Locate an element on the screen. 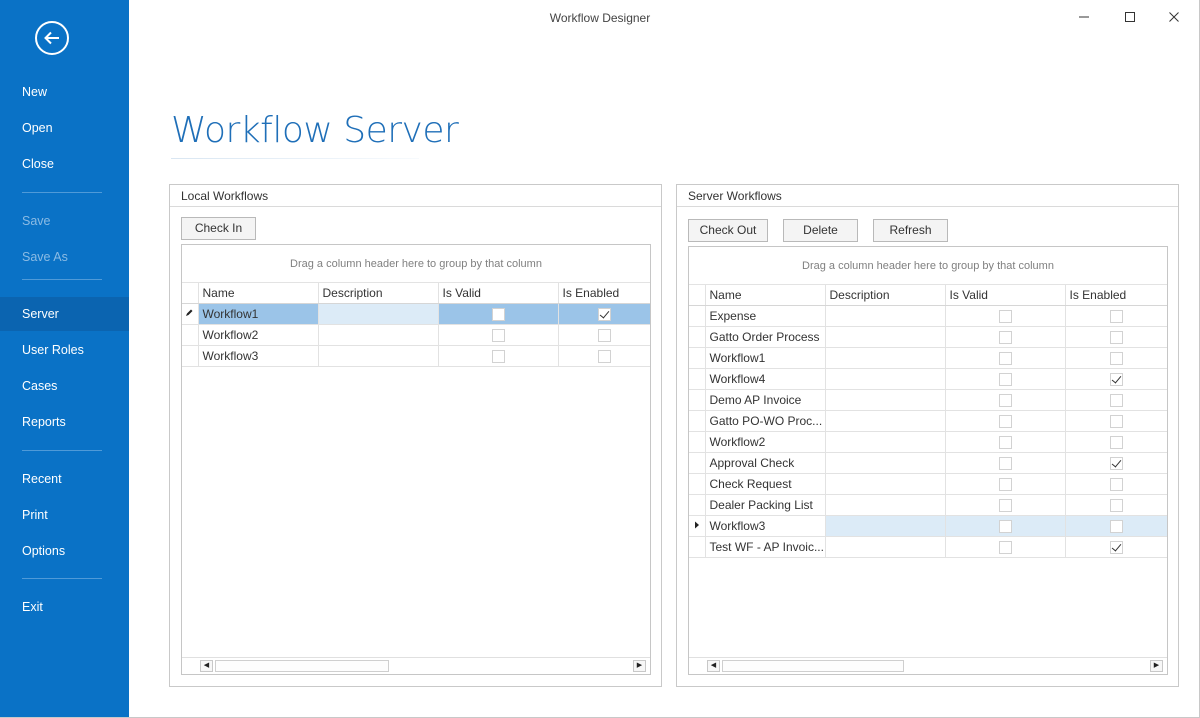 The height and width of the screenshot is (718, 1200). cell-name: Workflow4 is located at coordinates (765, 379).